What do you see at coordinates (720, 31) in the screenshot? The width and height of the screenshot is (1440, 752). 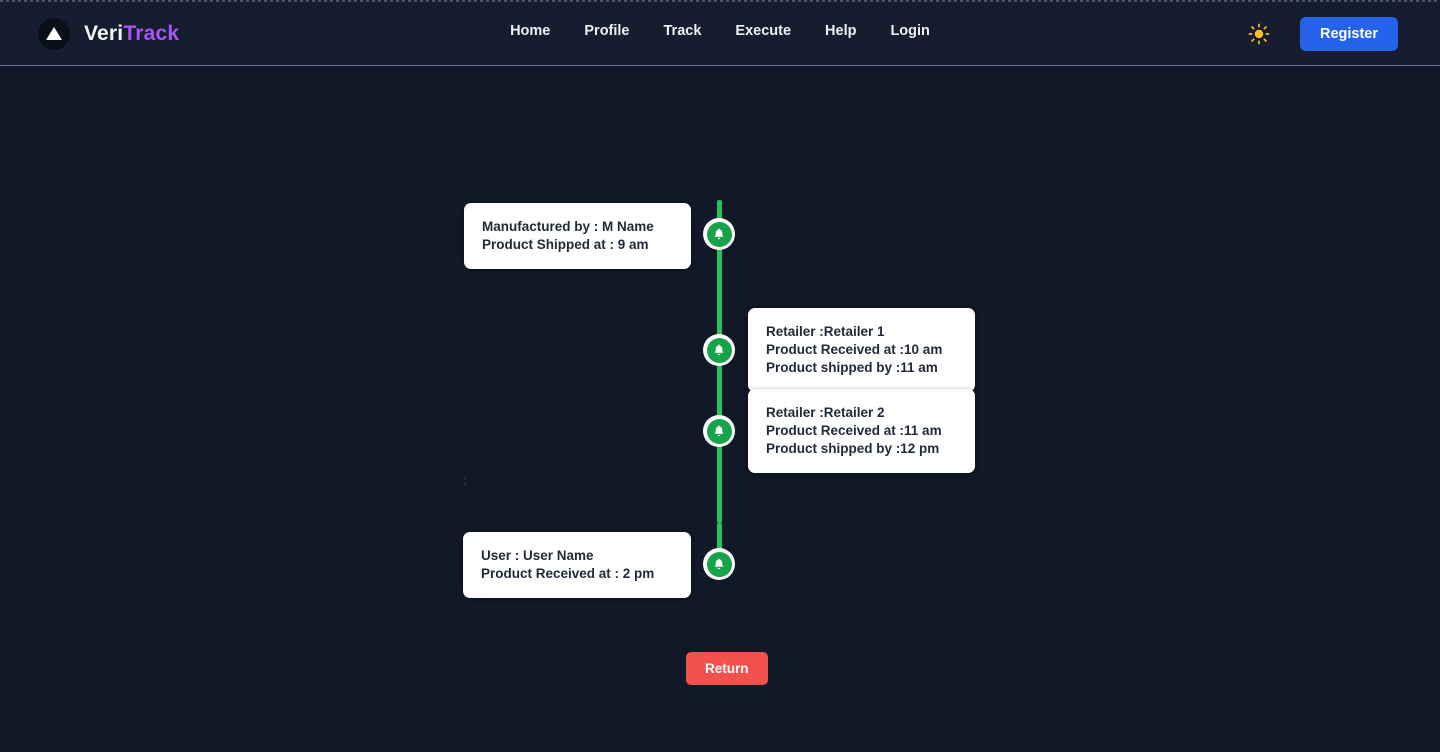 I see `main-navigation: Home Profile Track Execute Help Login` at bounding box center [720, 31].